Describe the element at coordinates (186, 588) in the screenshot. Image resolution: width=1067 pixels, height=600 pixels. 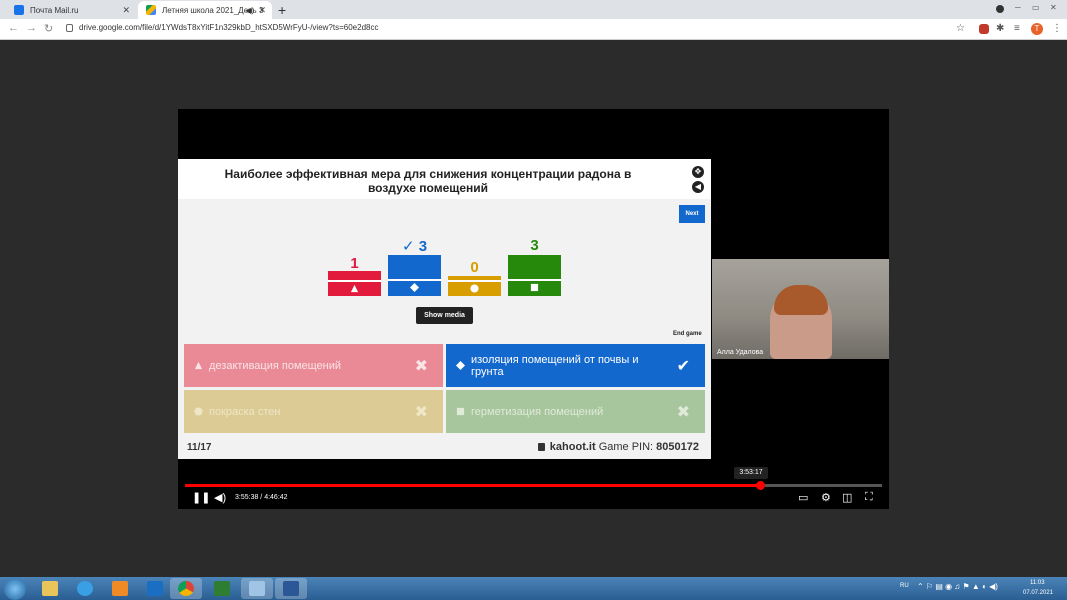
I see `chrome-taskbar-icon` at that location.